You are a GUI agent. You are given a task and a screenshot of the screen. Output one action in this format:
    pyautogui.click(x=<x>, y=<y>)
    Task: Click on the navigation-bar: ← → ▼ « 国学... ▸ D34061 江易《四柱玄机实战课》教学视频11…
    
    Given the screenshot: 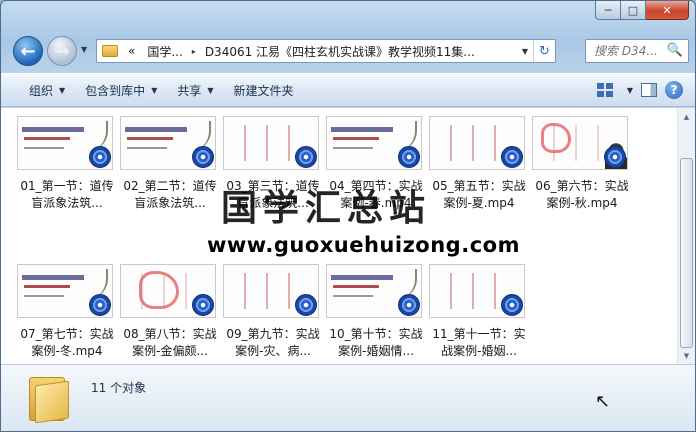 What is the action you would take?
    pyautogui.click(x=348, y=50)
    